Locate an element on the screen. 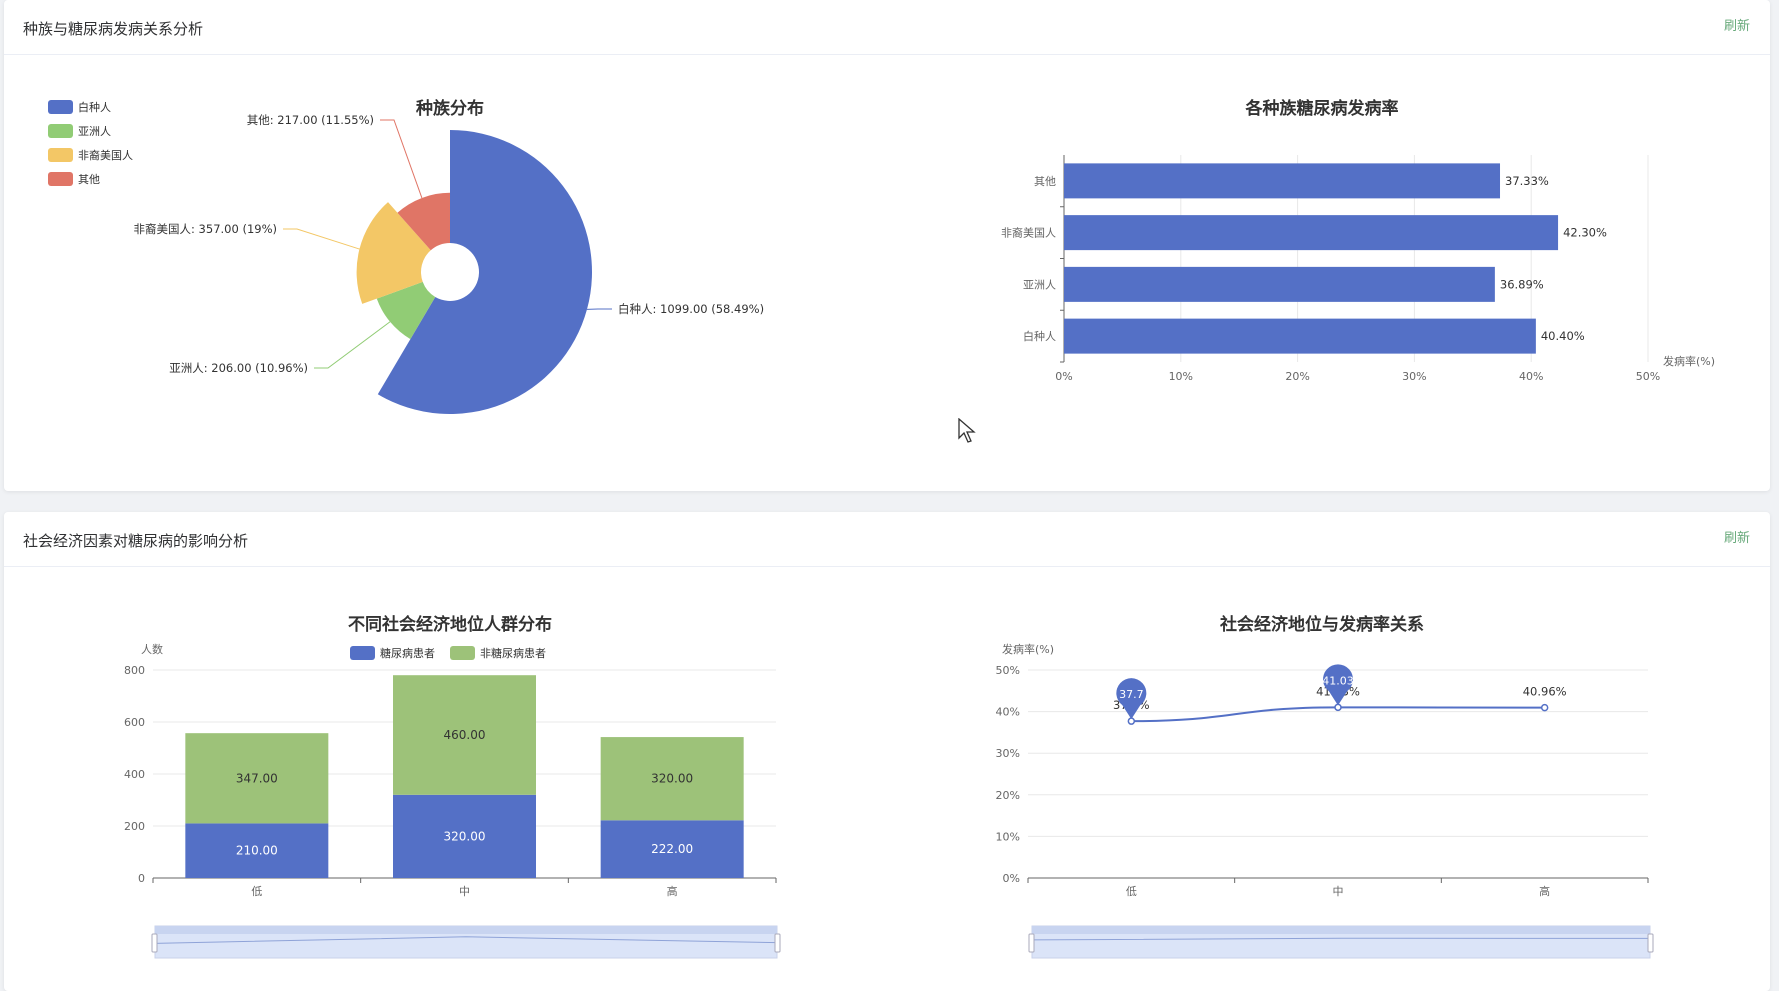 The image size is (1779, 991). bar-data-label: 210.00 is located at coordinates (257, 851).